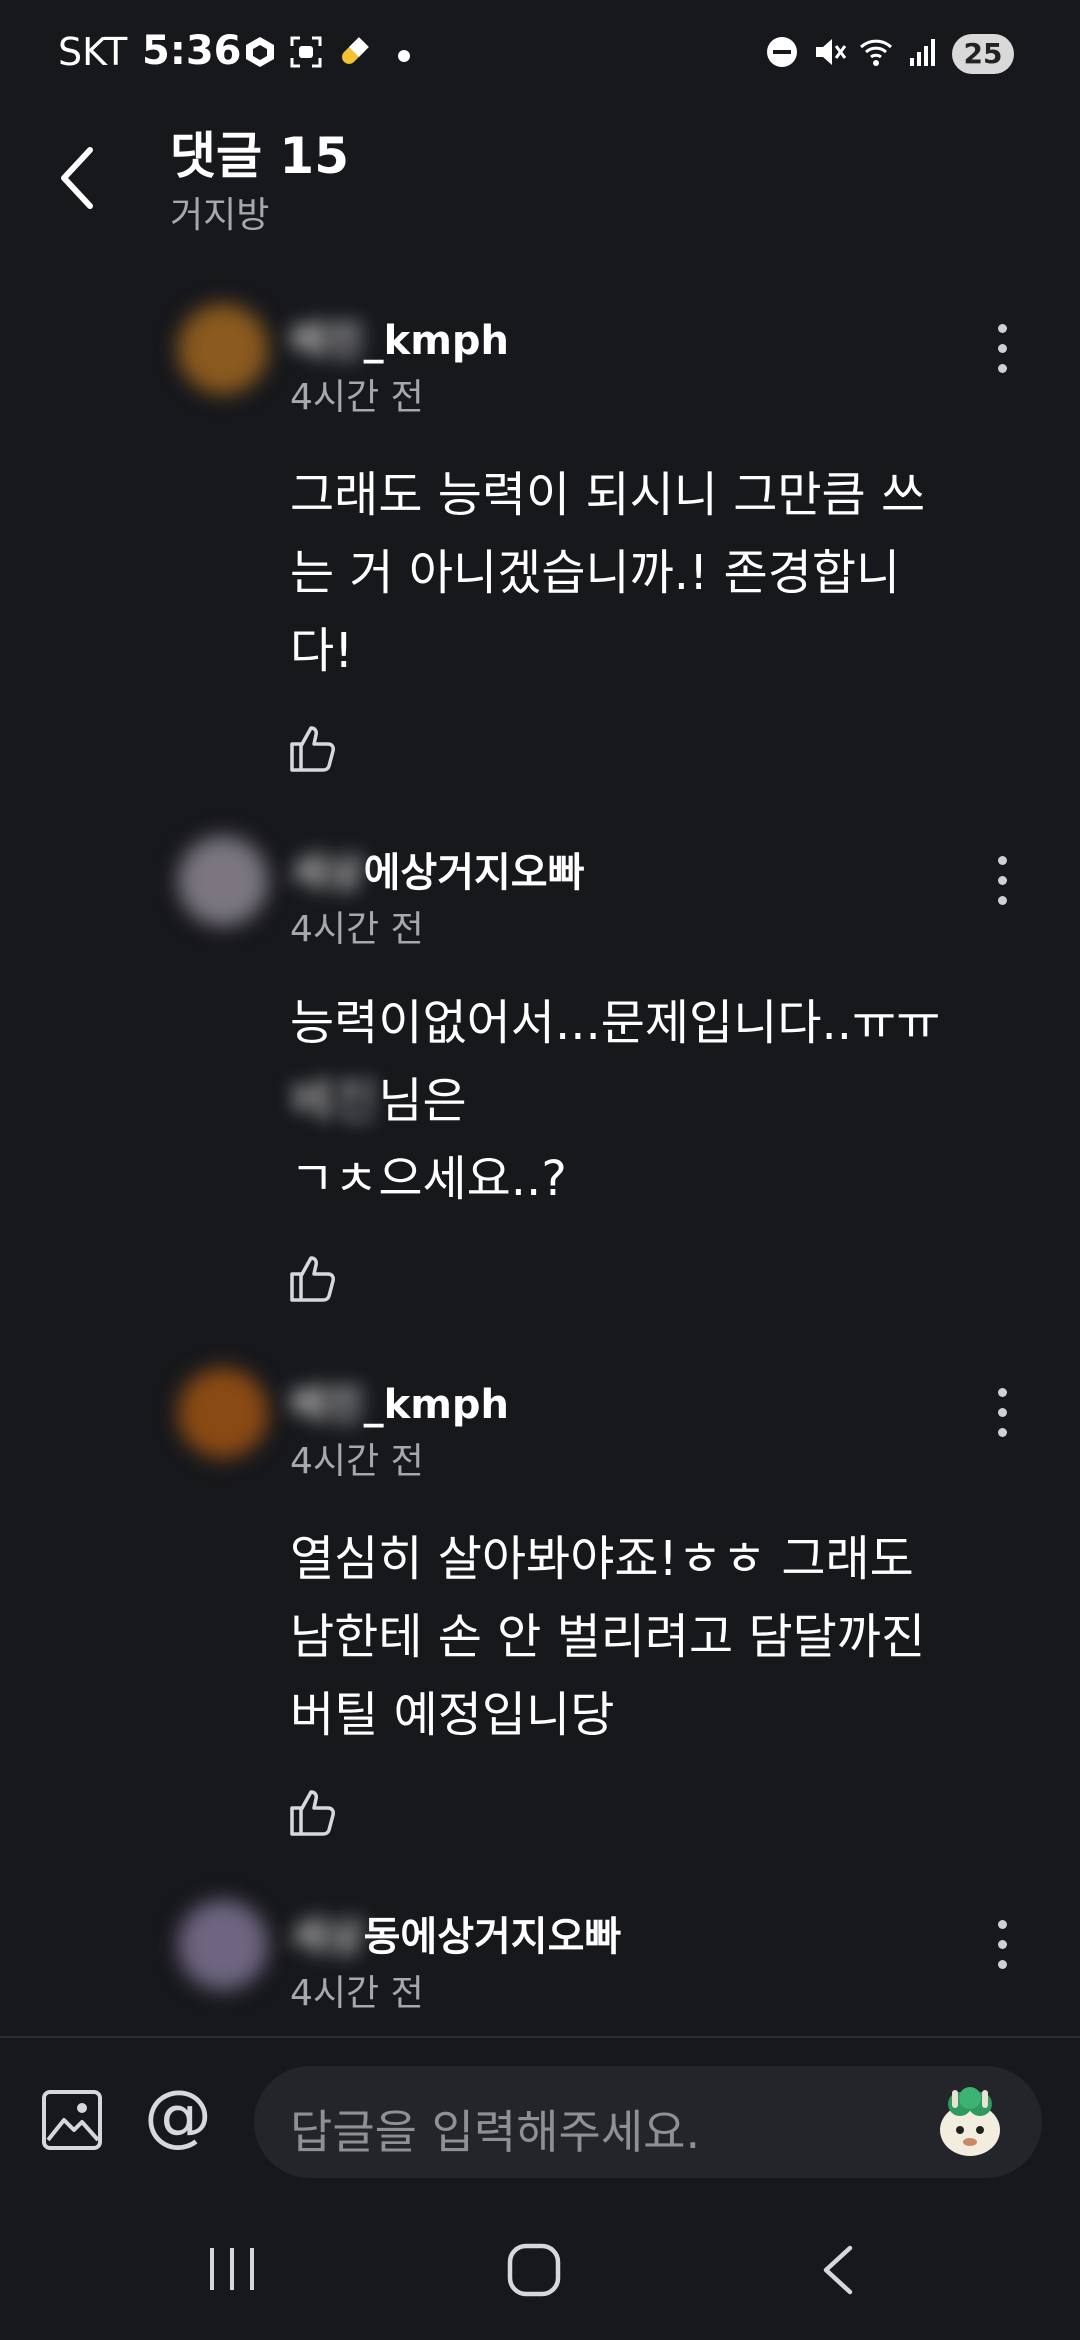  I want to click on back-button, so click(80, 178).